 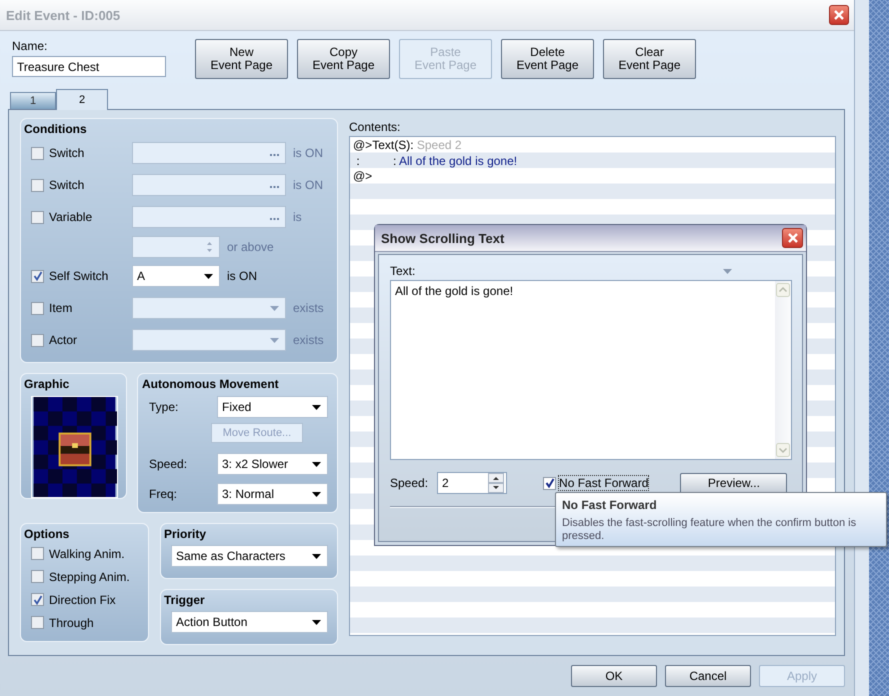 What do you see at coordinates (610, 505) in the screenshot?
I see `tooltip-title: No Fast Forward` at bounding box center [610, 505].